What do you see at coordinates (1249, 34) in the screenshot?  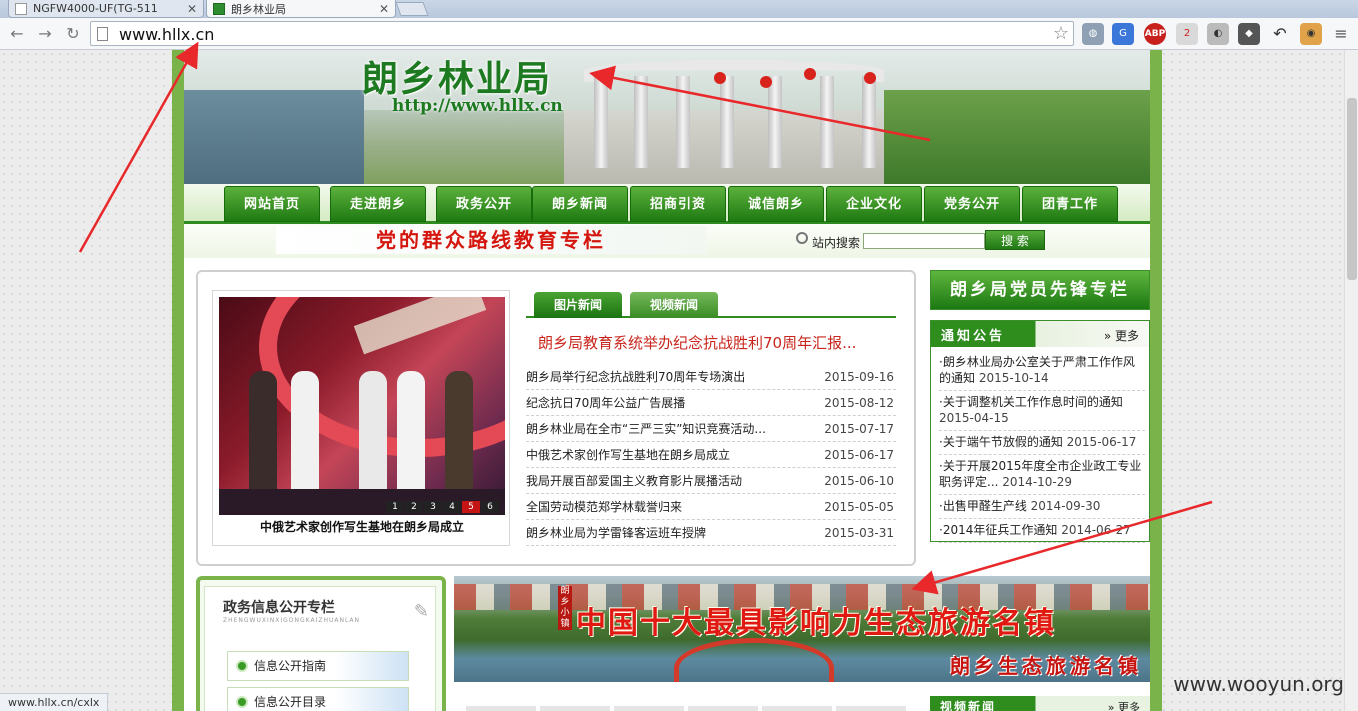 I see `spy-icon: ◆` at bounding box center [1249, 34].